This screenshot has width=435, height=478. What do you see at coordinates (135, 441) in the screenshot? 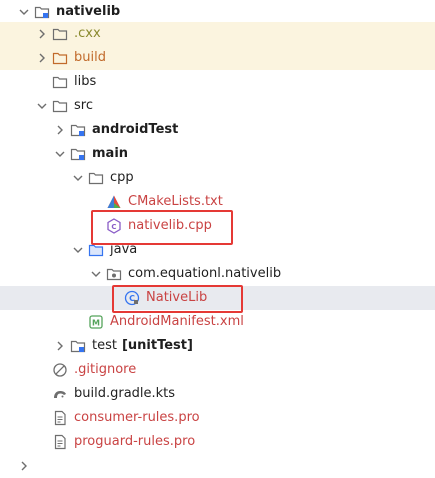
I see `tree-label: proguard-rules.pro` at bounding box center [135, 441].